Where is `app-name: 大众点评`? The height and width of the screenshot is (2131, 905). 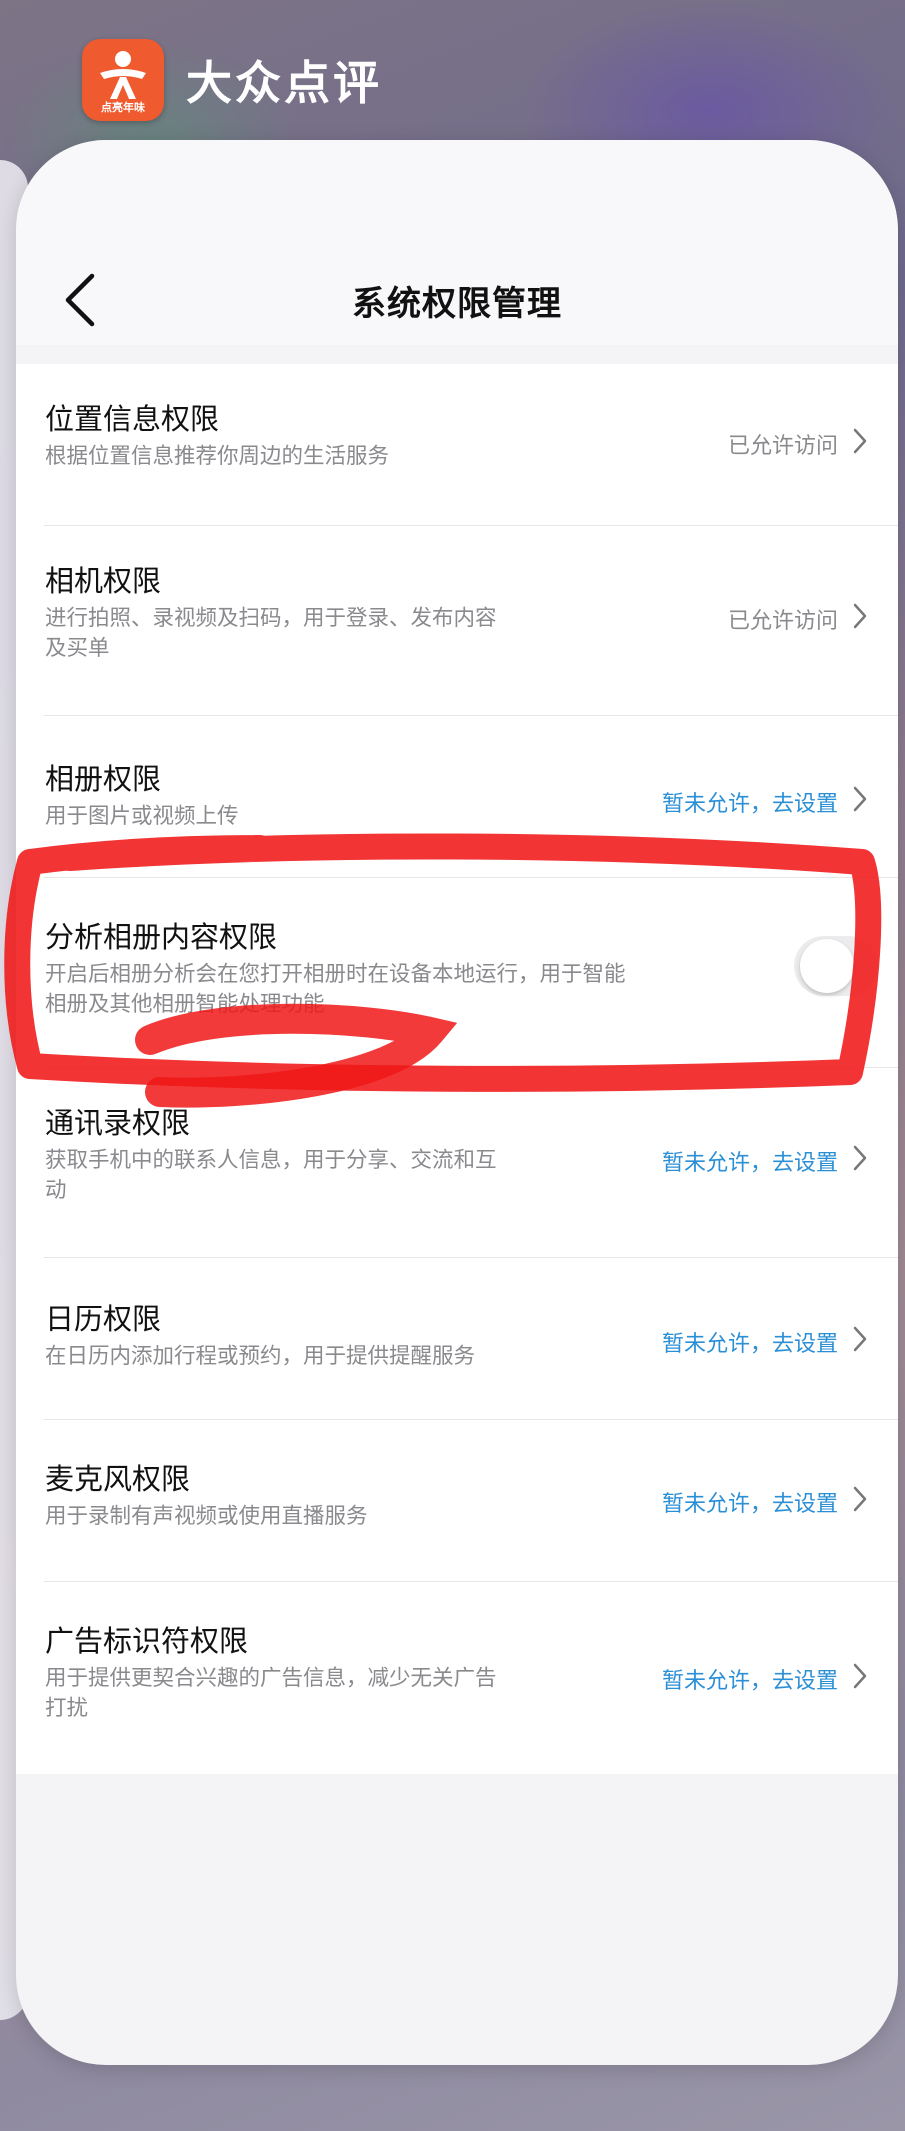
app-name: 大众点评 is located at coordinates (284, 83).